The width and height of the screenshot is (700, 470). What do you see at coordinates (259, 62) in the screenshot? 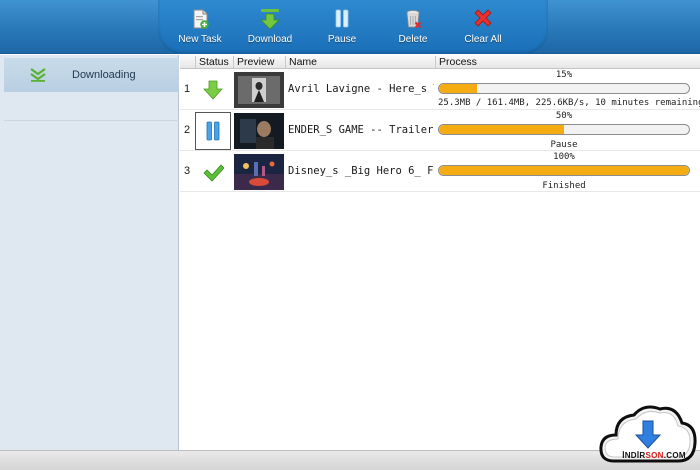
I see `column-header-preview: Preview` at bounding box center [259, 62].